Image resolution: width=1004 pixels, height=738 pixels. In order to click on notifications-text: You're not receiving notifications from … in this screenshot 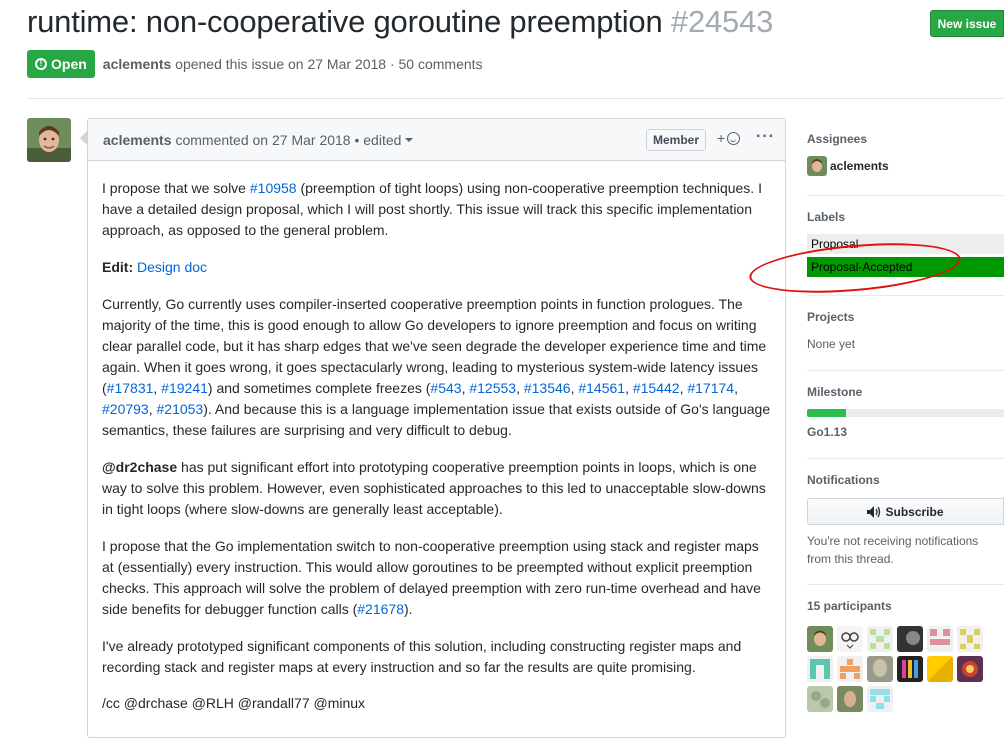, I will do `click(893, 550)`.